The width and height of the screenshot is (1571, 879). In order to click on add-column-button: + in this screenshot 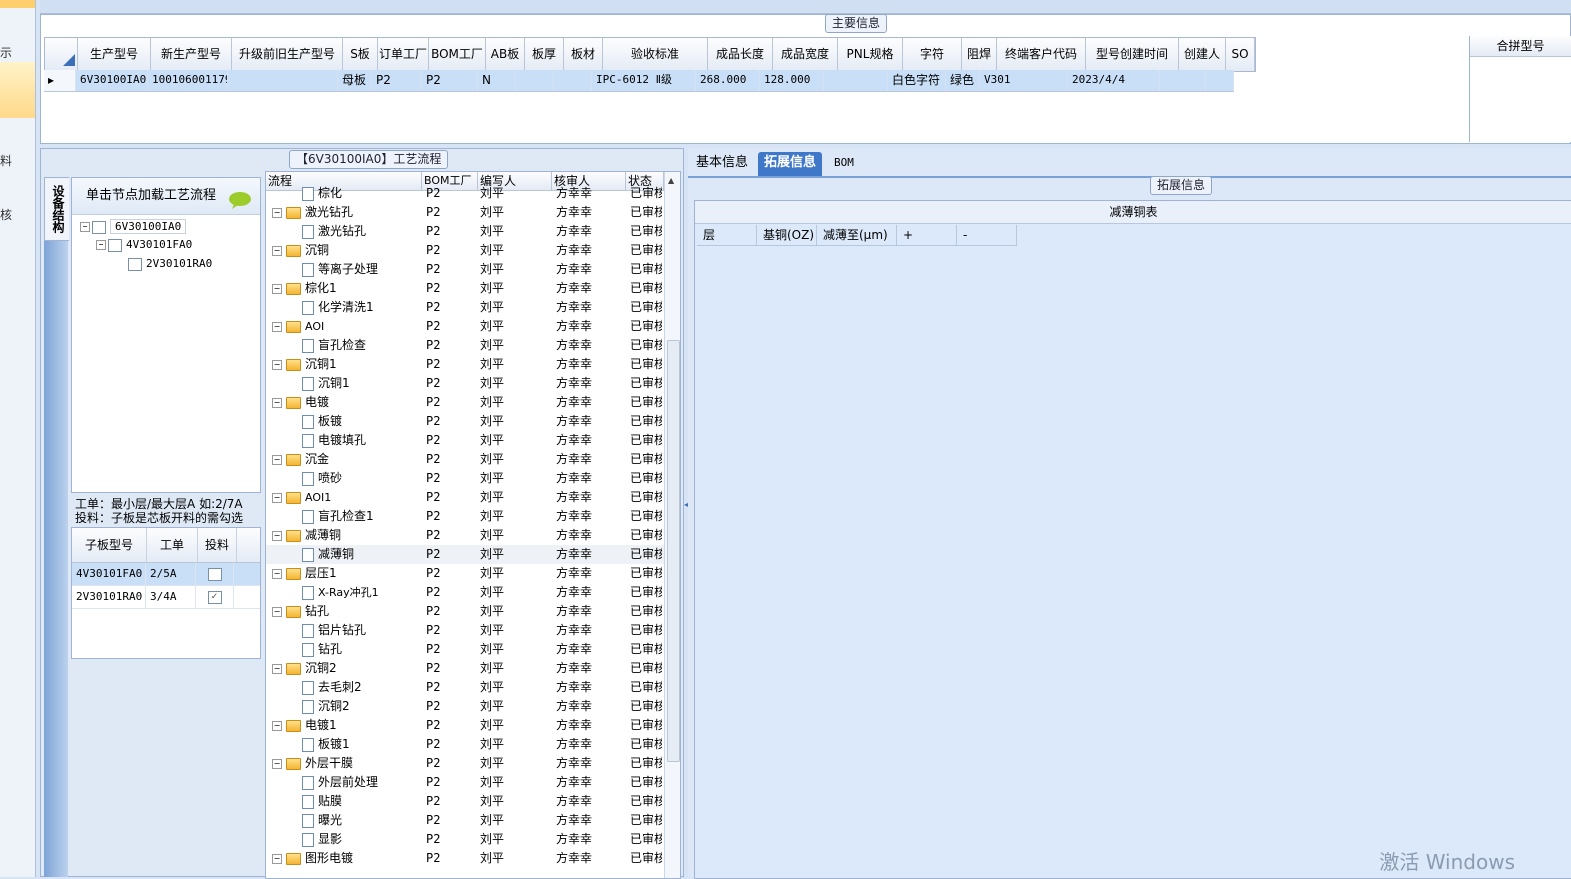, I will do `click(927, 235)`.